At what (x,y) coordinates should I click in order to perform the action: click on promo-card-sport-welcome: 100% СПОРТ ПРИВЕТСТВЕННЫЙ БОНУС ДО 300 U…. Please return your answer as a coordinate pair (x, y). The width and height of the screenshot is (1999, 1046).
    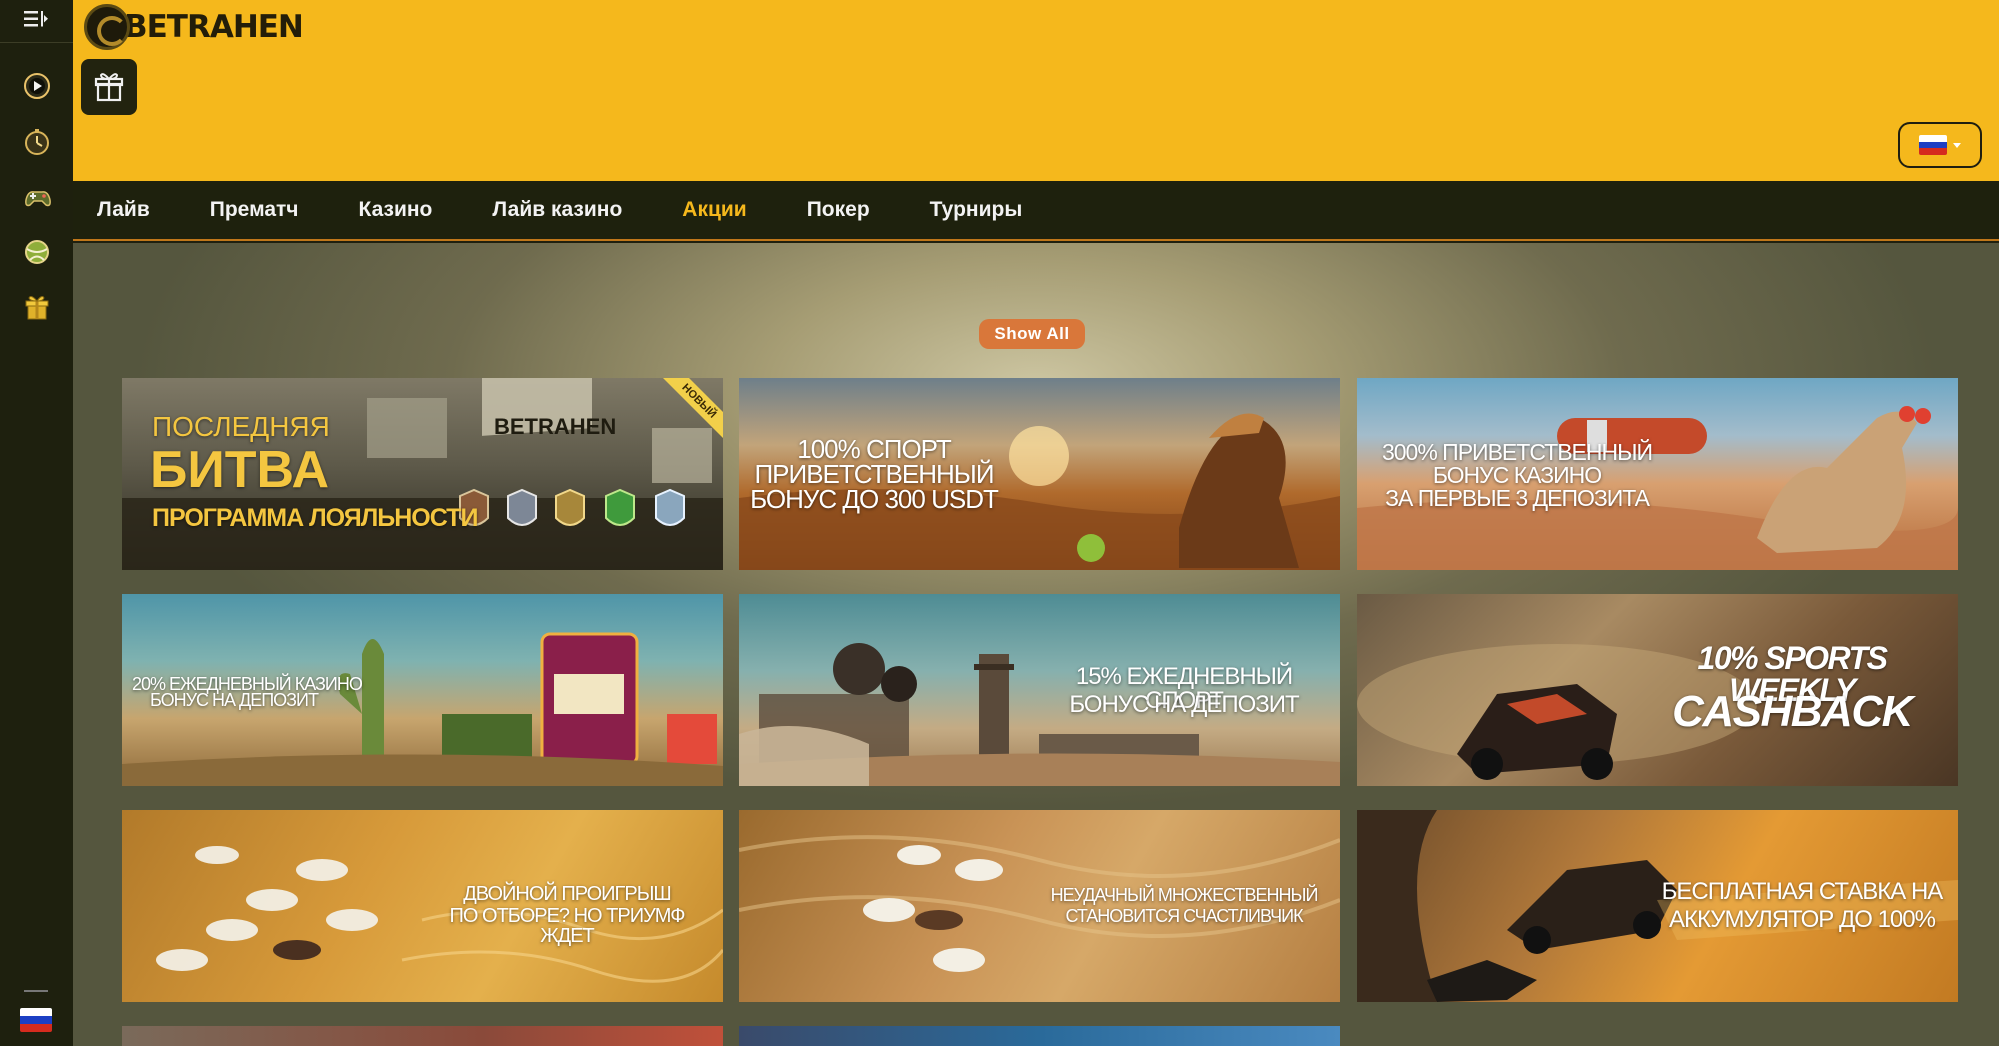
    Looking at the image, I should click on (1039, 474).